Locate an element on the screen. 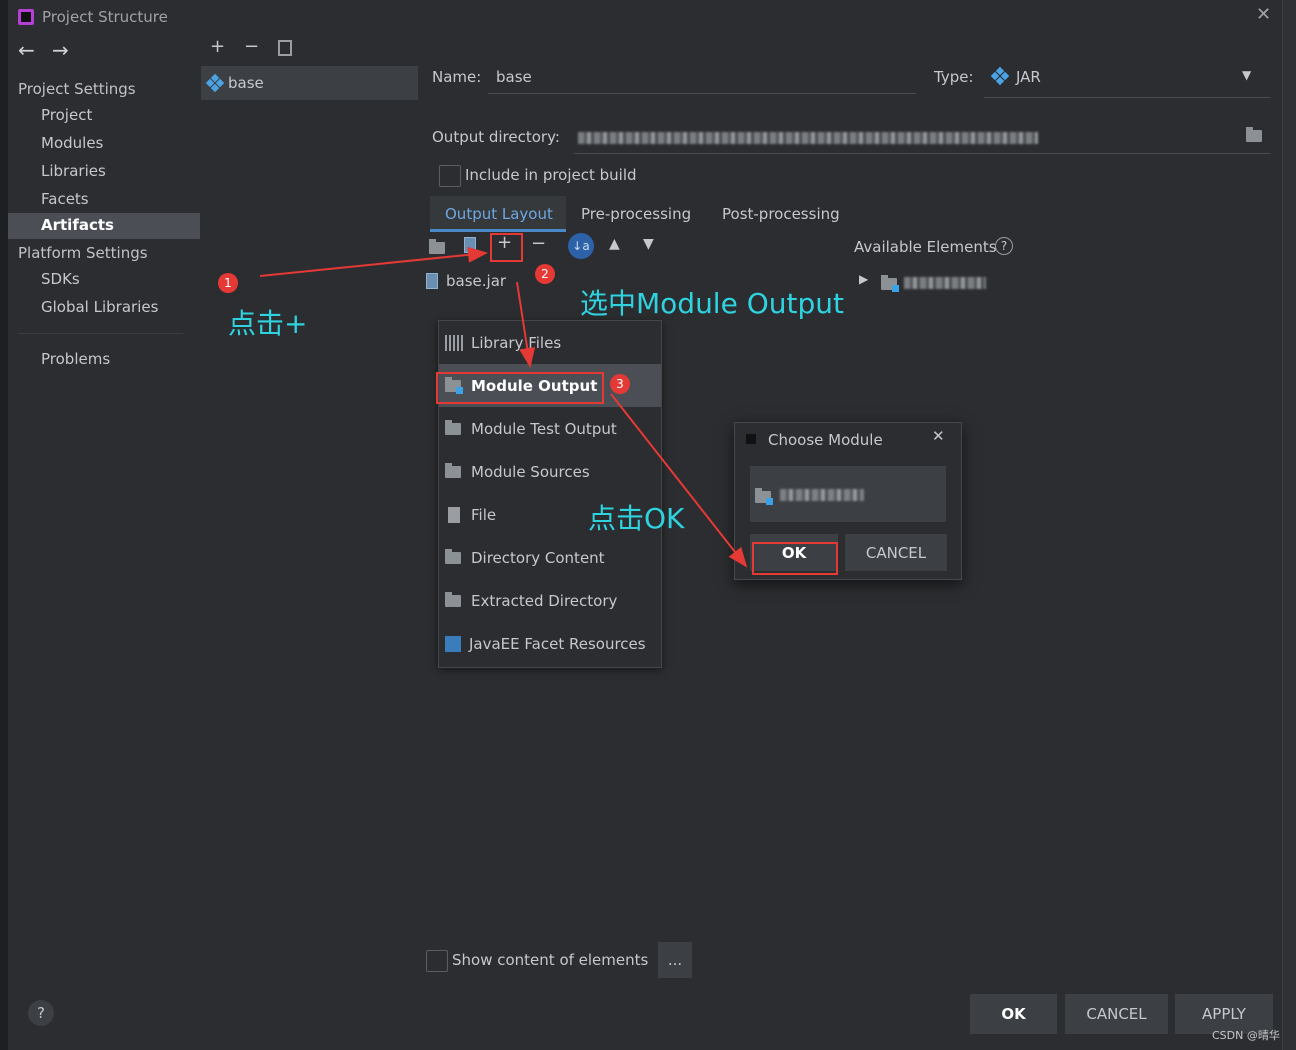 Image resolution: width=1296 pixels, height=1050 pixels. layout-root-item: base.jar is located at coordinates (476, 281).